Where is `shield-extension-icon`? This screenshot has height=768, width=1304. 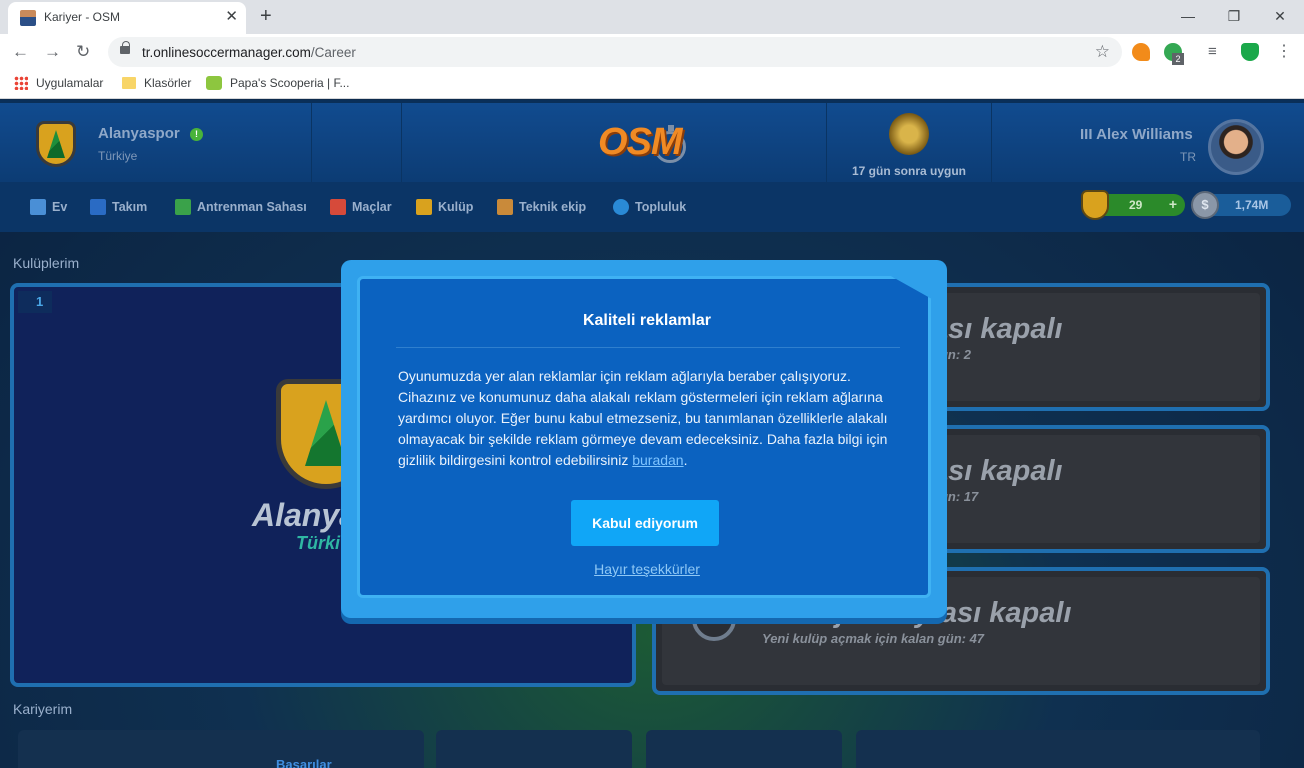 shield-extension-icon is located at coordinates (1250, 52).